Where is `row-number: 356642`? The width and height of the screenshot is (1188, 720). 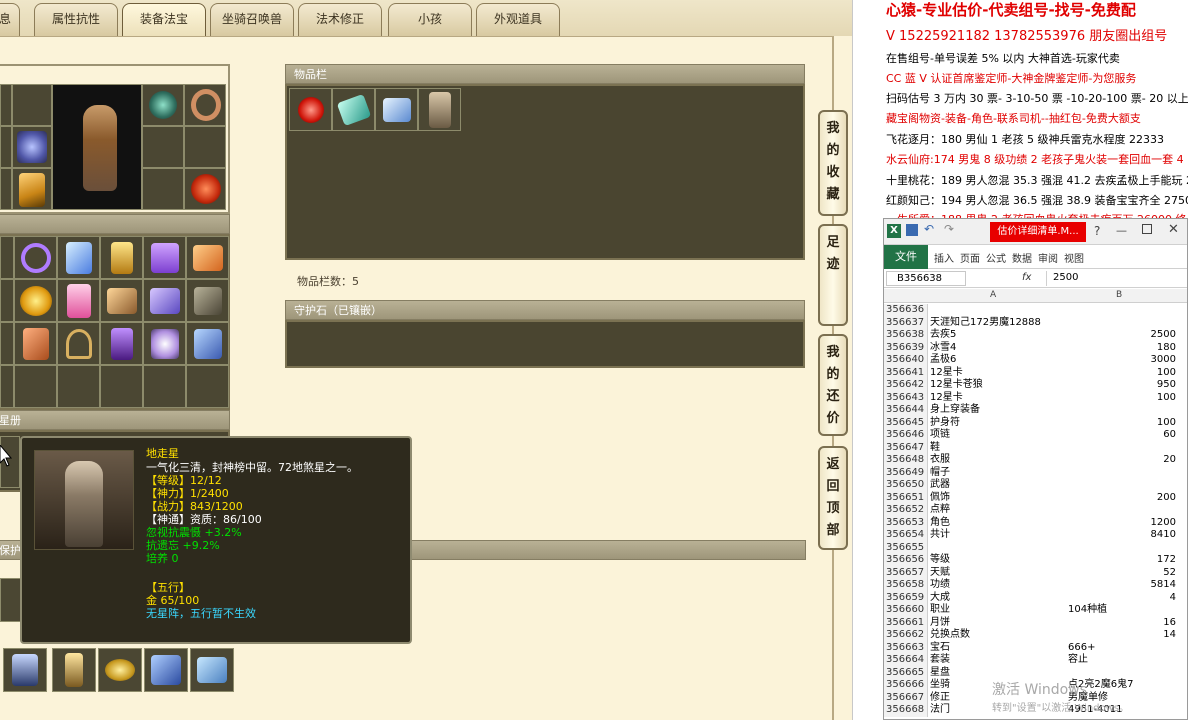
row-number: 356642 is located at coordinates (906, 385).